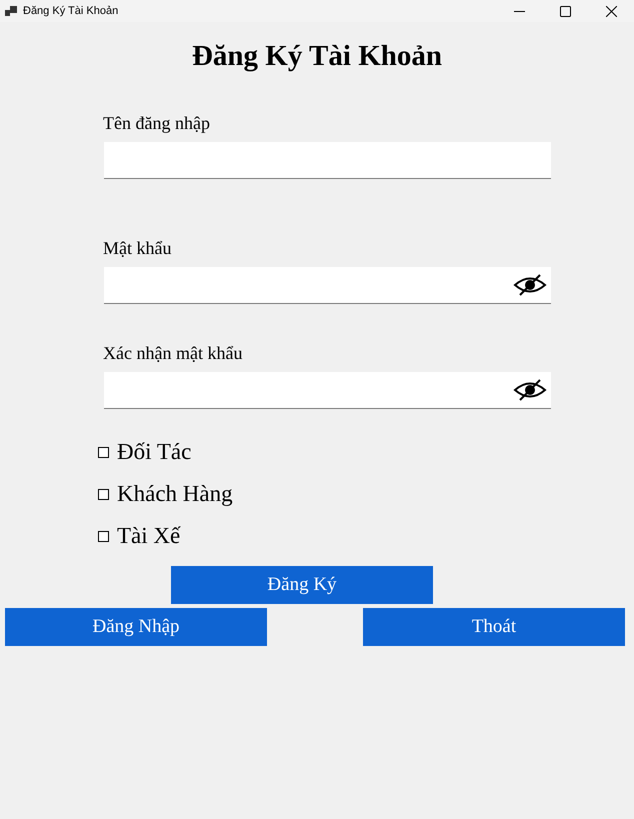  What do you see at coordinates (156, 123) in the screenshot?
I see `field-label: Tên đăng nhập` at bounding box center [156, 123].